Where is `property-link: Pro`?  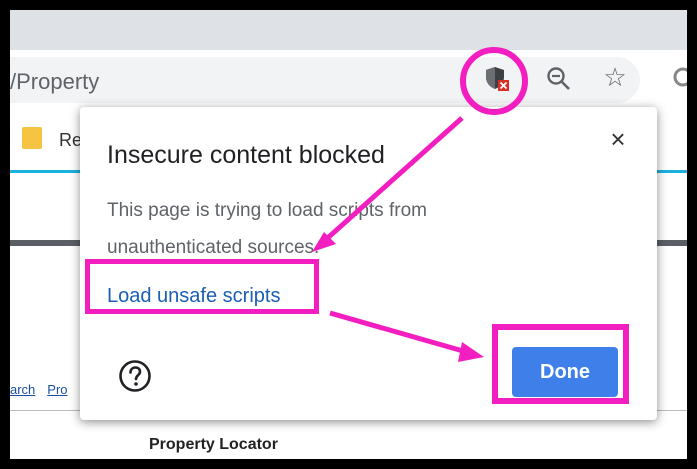 property-link: Pro is located at coordinates (57, 389).